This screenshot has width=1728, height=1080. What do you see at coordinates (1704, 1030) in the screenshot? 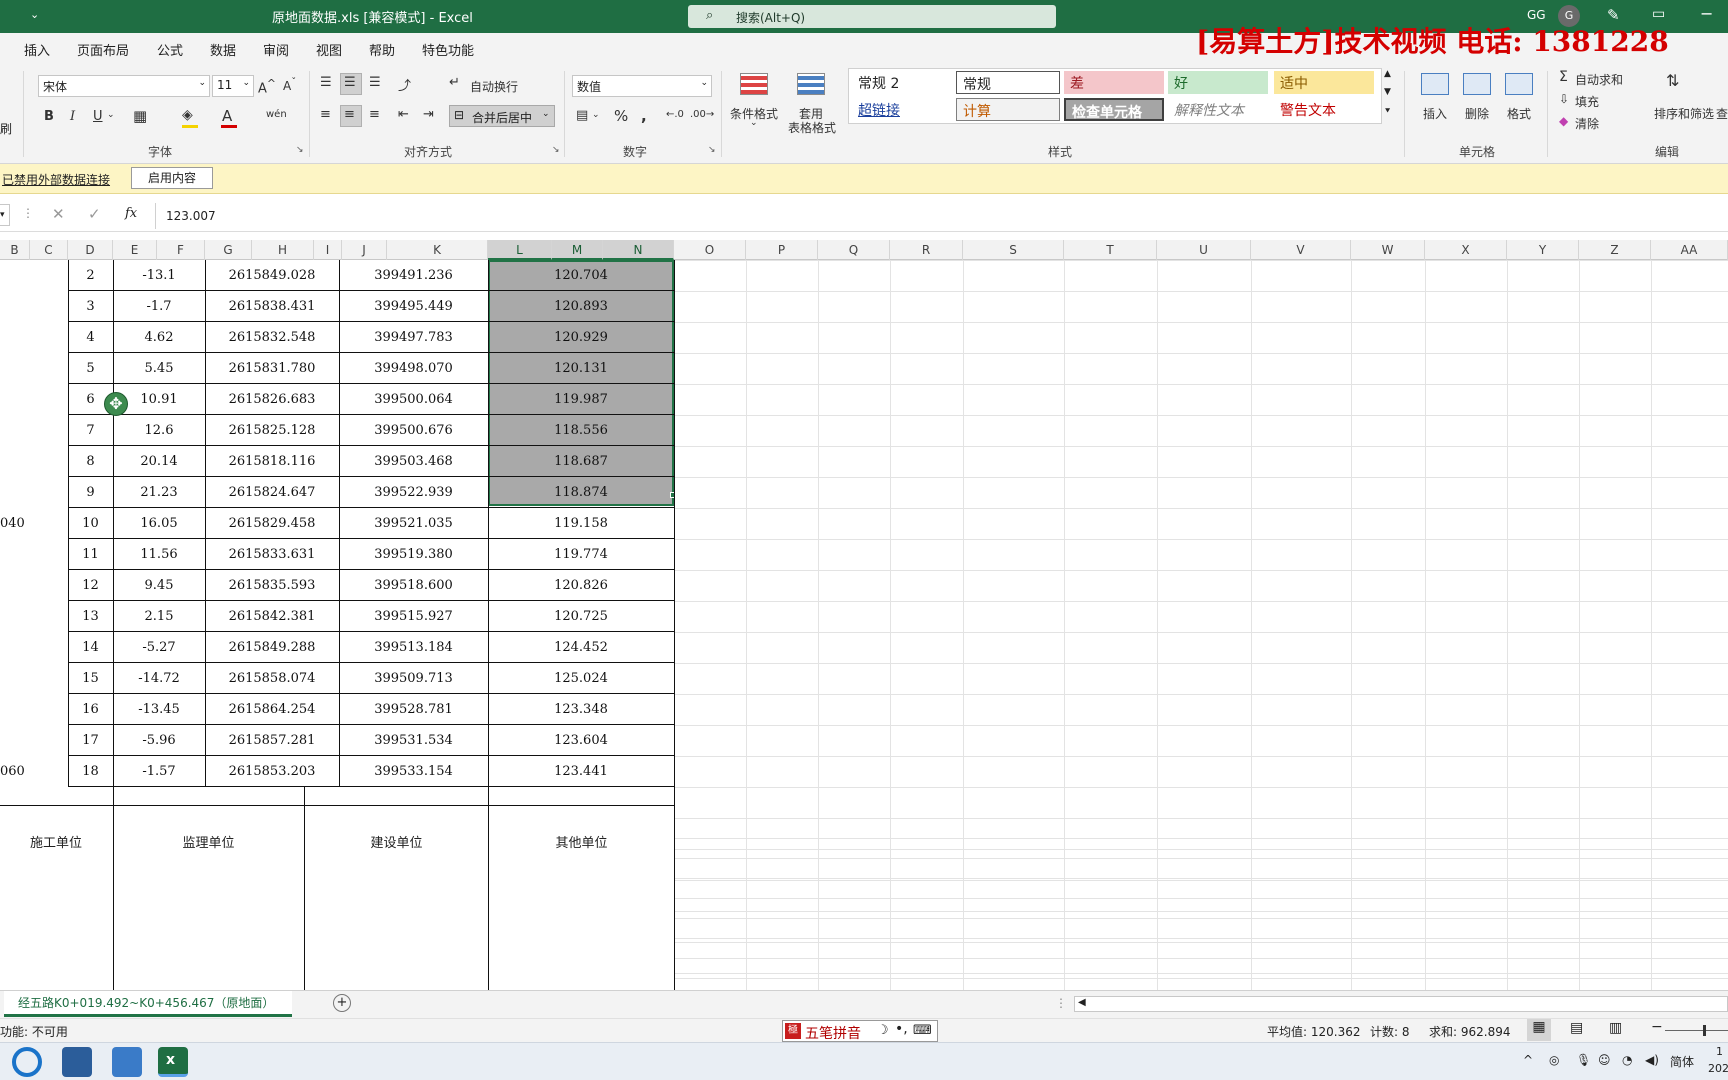
I see `zoom-thumb` at bounding box center [1704, 1030].